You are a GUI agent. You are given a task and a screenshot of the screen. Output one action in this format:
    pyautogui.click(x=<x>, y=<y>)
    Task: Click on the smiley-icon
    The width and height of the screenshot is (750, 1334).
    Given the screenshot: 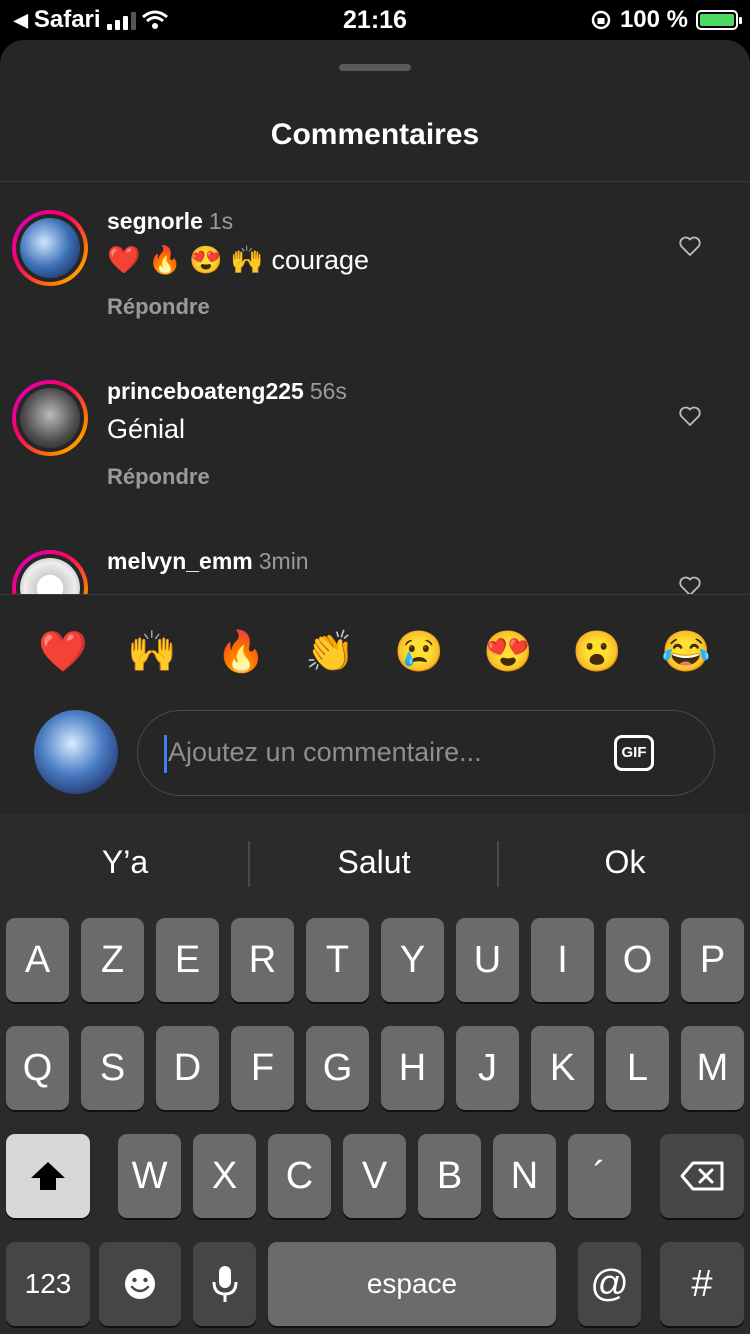 What is the action you would take?
    pyautogui.click(x=140, y=1284)
    